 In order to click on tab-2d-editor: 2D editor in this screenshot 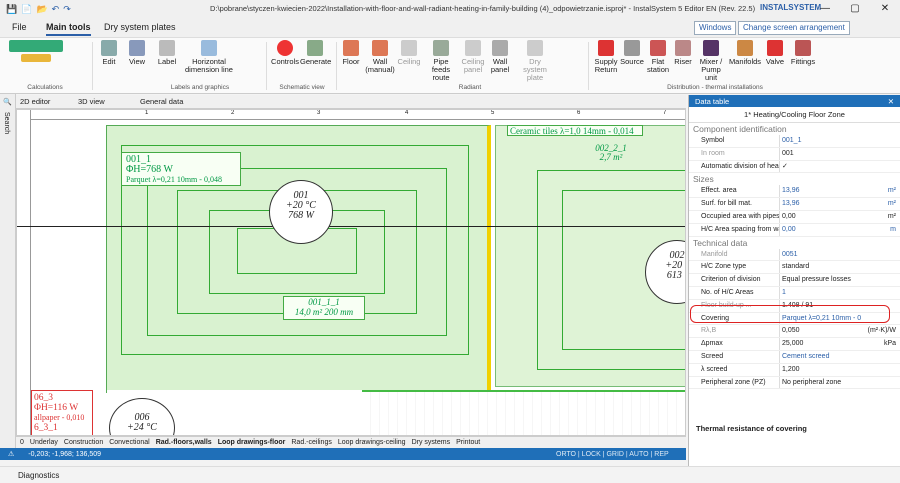, I will do `click(35, 101)`.